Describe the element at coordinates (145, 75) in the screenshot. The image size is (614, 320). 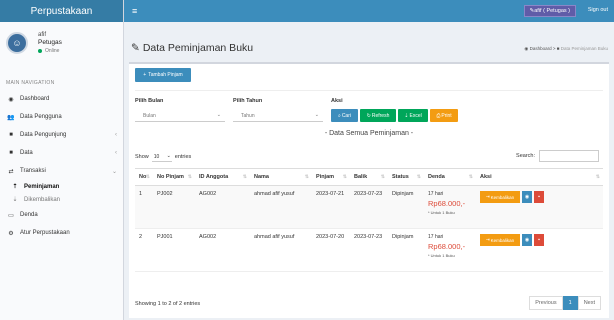
I see `plus-icon: +` at that location.